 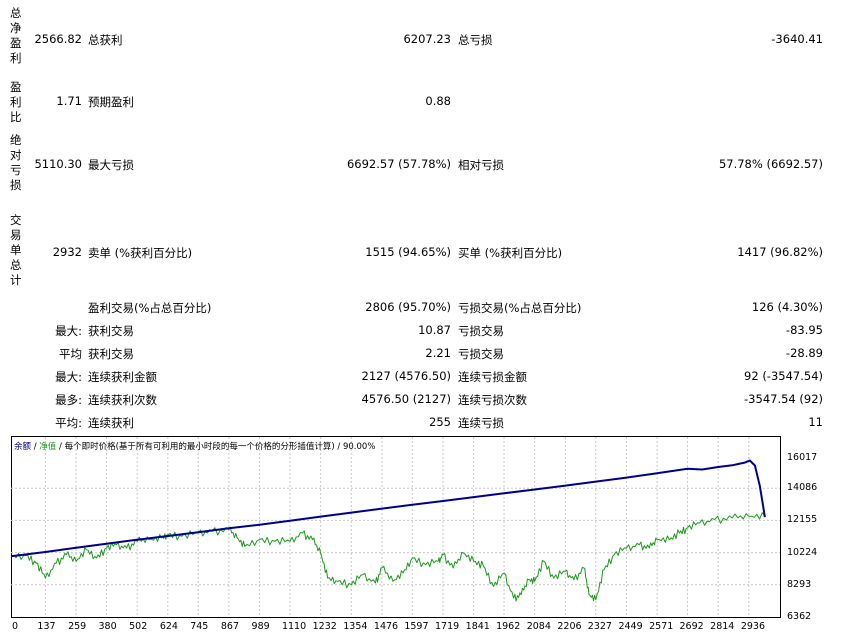 I want to click on stat-value: 11, so click(x=815, y=422).